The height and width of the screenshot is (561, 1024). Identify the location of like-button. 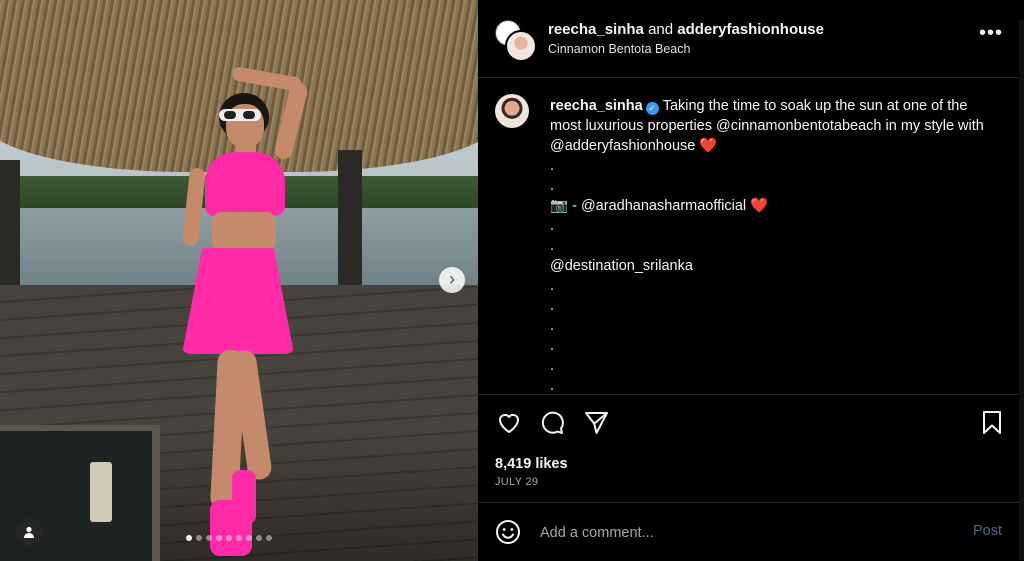
(509, 422).